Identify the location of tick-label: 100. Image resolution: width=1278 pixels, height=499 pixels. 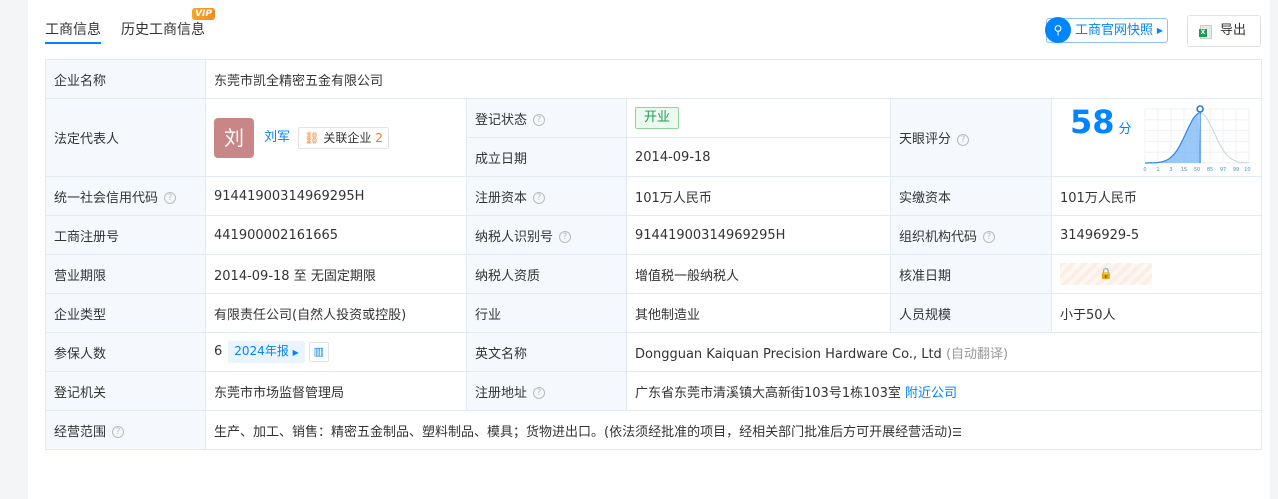
(1247, 170).